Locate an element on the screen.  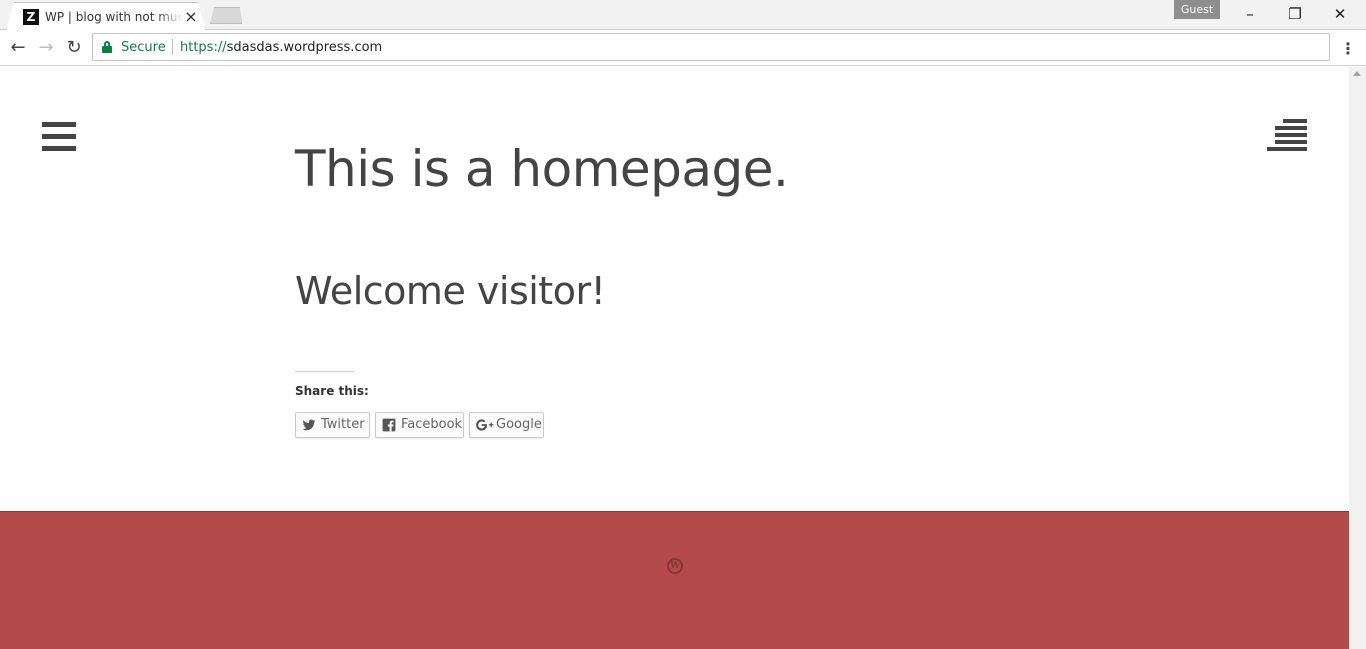
site-favicon-icon: Z is located at coordinates (31, 17).